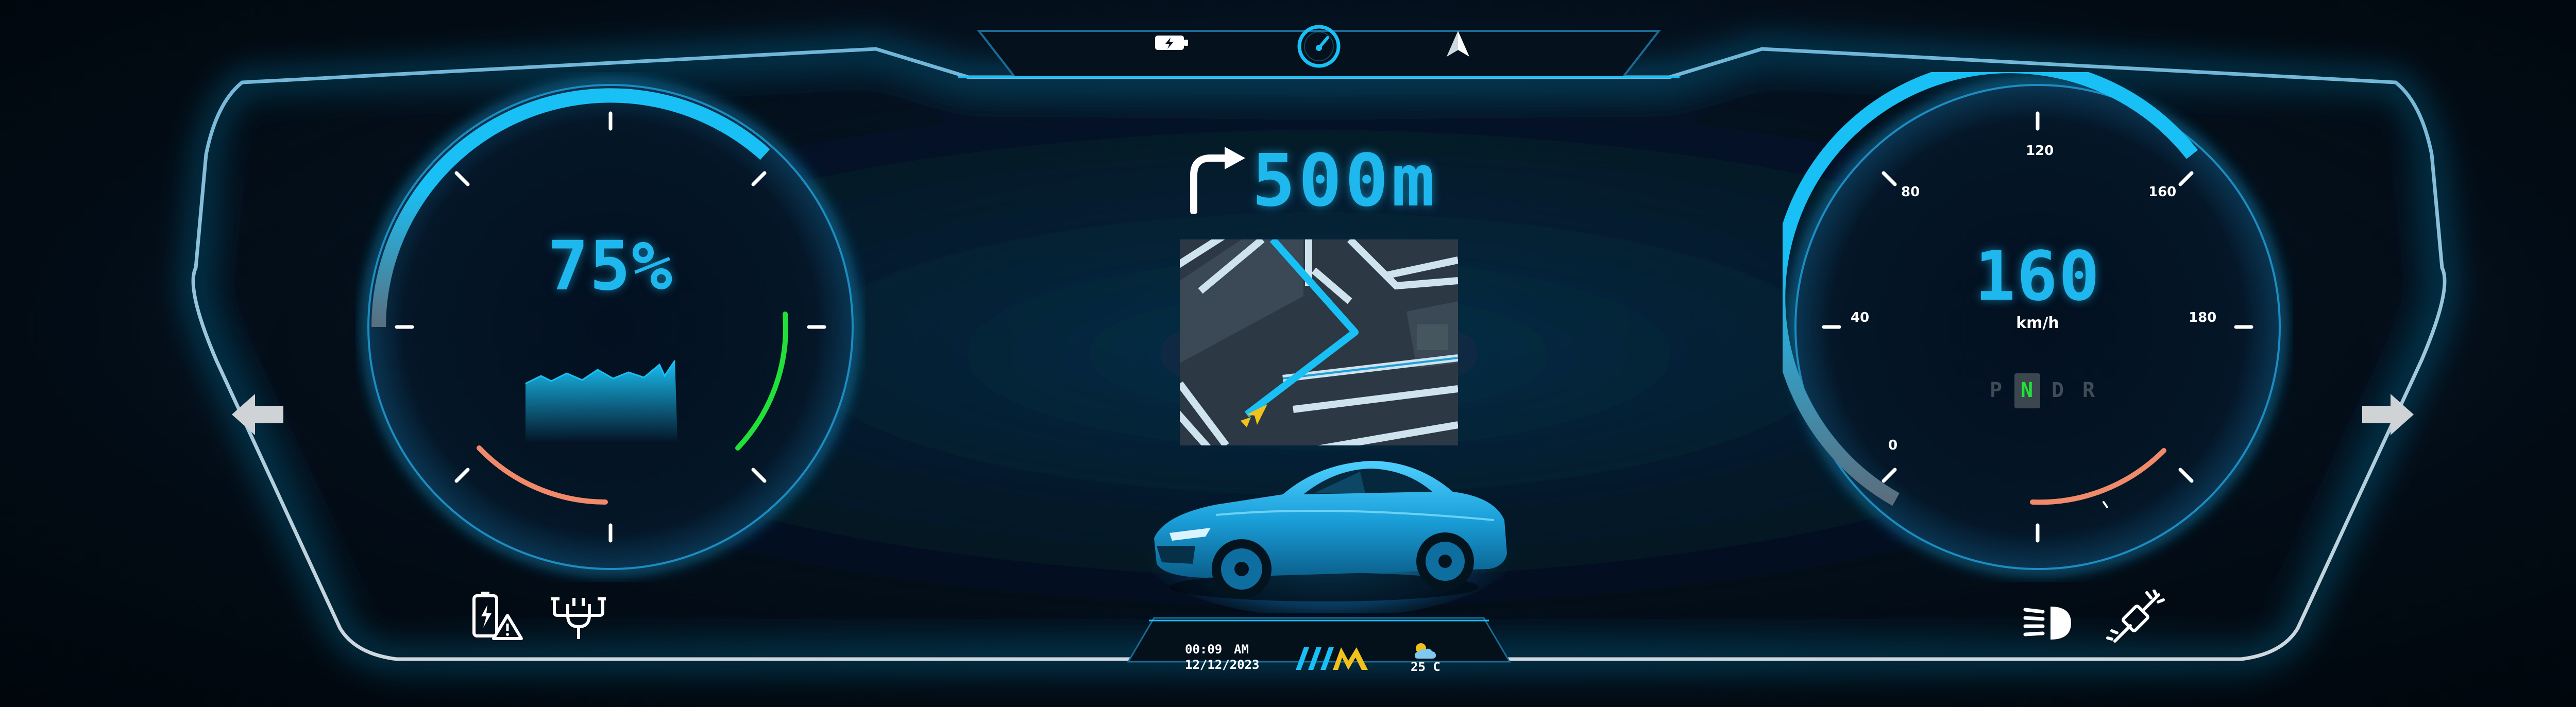 The height and width of the screenshot is (707, 2576). What do you see at coordinates (1893, 446) in the screenshot?
I see `speed-scale-0: 0` at bounding box center [1893, 446].